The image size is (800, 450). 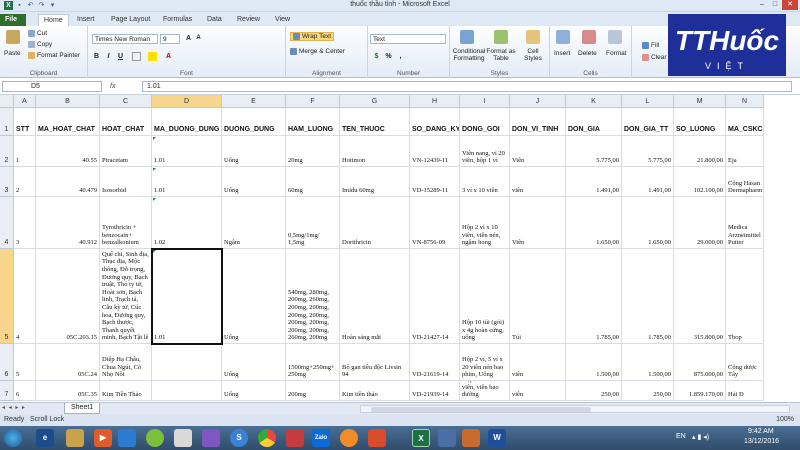 What do you see at coordinates (126, 101) in the screenshot?
I see `column-header-c: C` at bounding box center [126, 101].